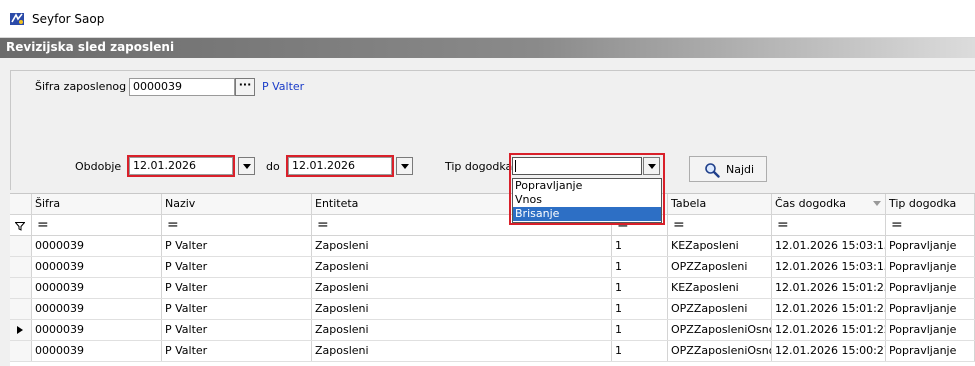 The width and height of the screenshot is (975, 366). Describe the element at coordinates (90, 47) in the screenshot. I see `form-title: Revizijska sled zaposleni` at that location.